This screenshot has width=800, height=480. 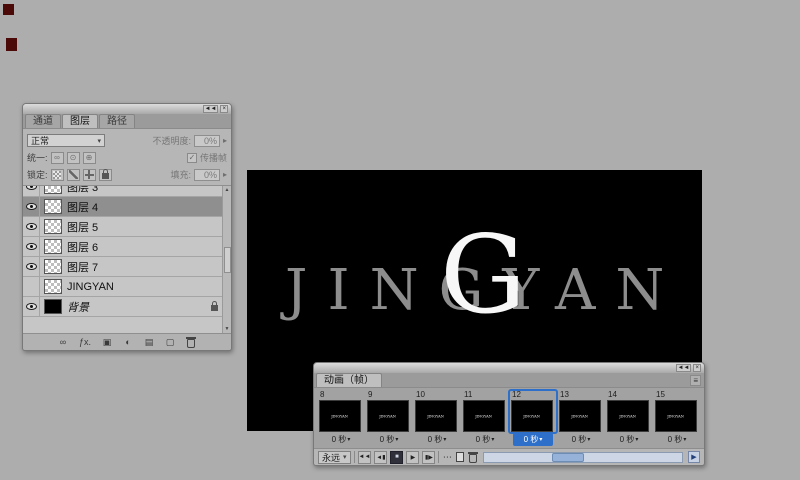 What do you see at coordinates (473, 457) in the screenshot?
I see `delete-frame-button` at bounding box center [473, 457].